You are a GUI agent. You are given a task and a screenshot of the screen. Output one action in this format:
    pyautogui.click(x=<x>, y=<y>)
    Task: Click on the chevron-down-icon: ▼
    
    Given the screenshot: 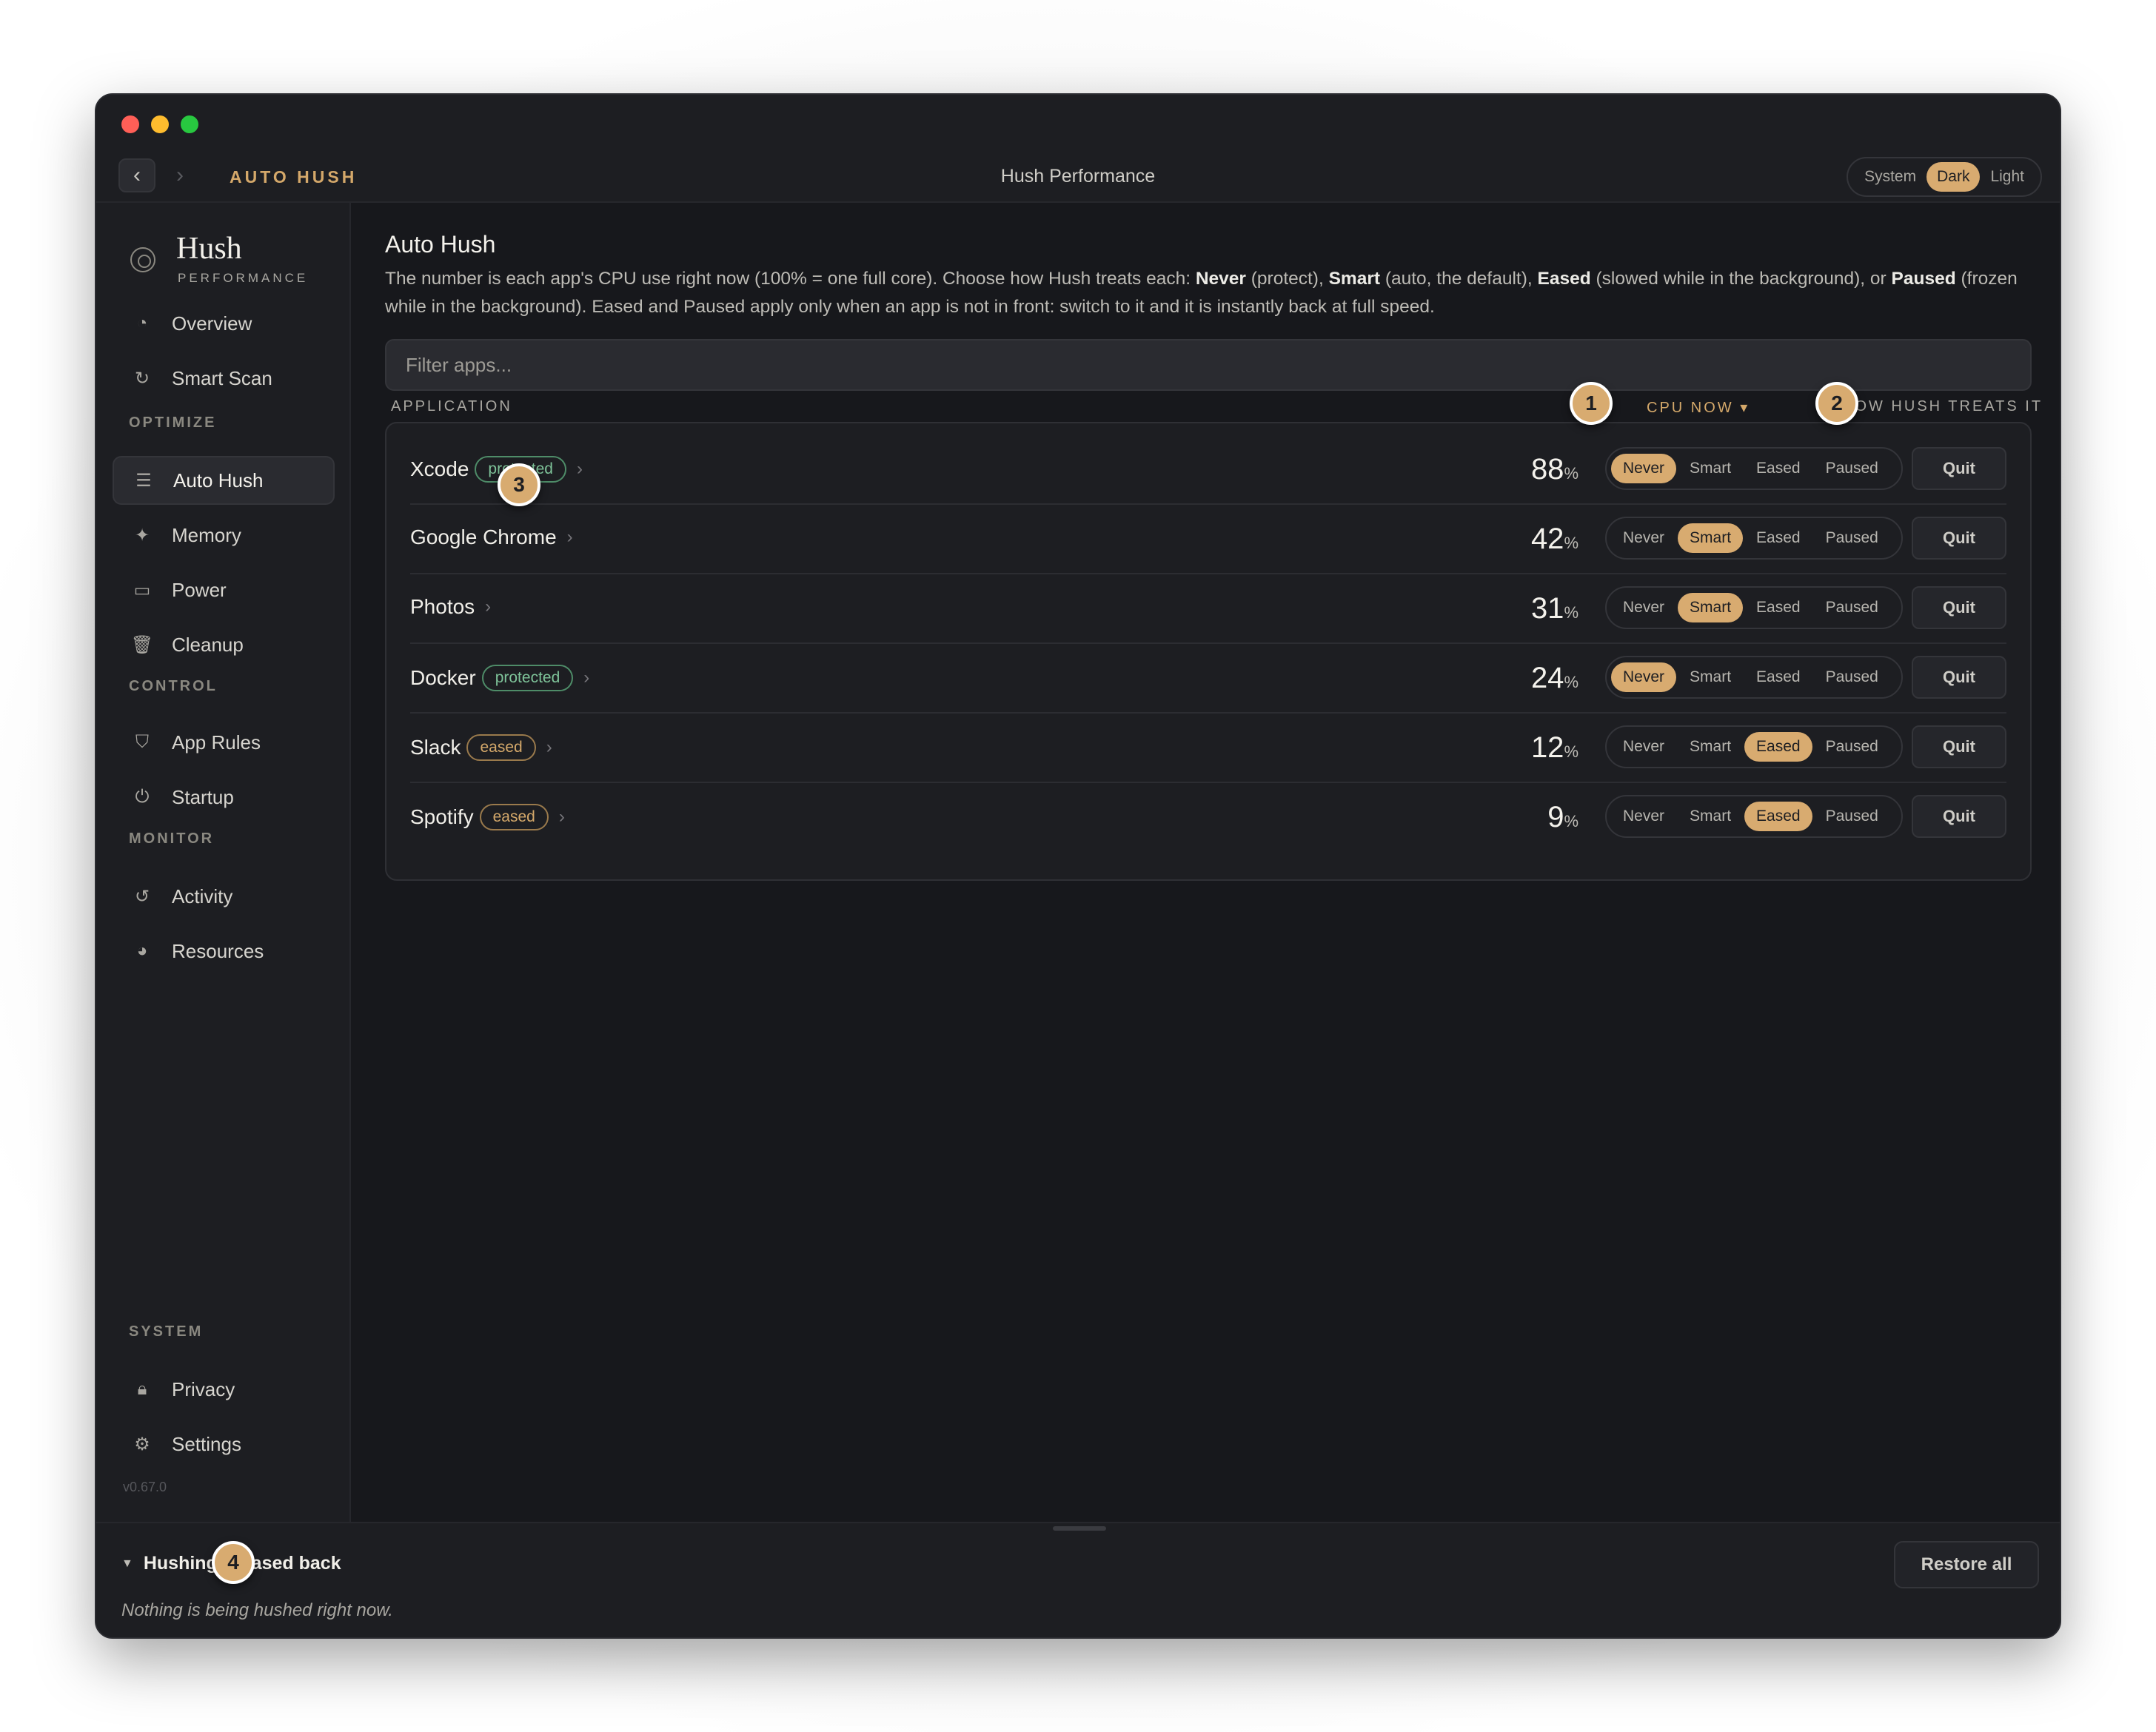 What is the action you would take?
    pyautogui.click(x=127, y=1564)
    